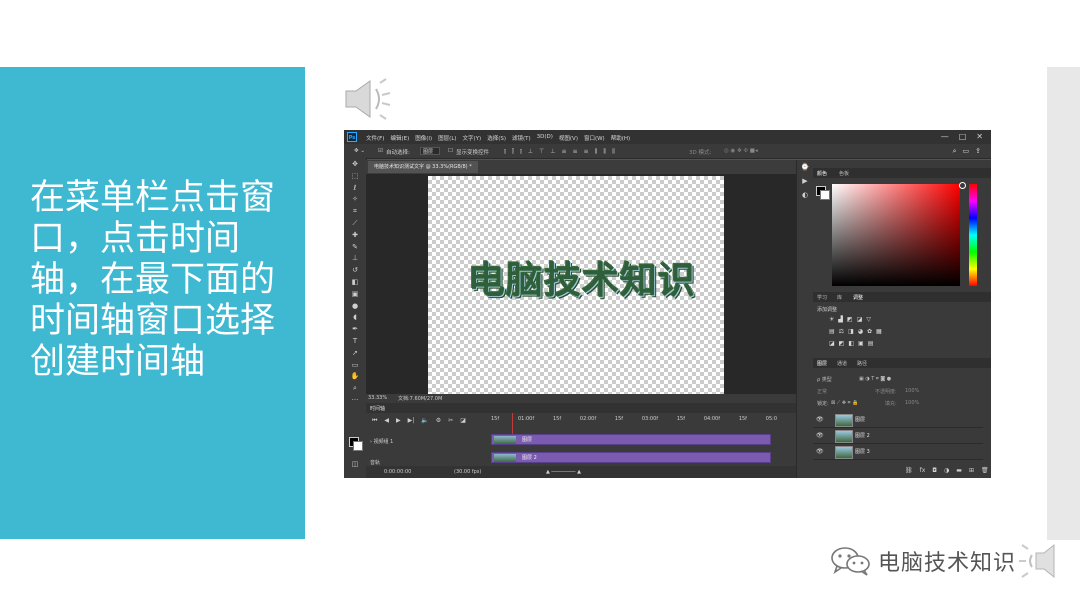 This screenshot has width=1080, height=608. I want to click on menu-item-view: 视图(V), so click(568, 138).